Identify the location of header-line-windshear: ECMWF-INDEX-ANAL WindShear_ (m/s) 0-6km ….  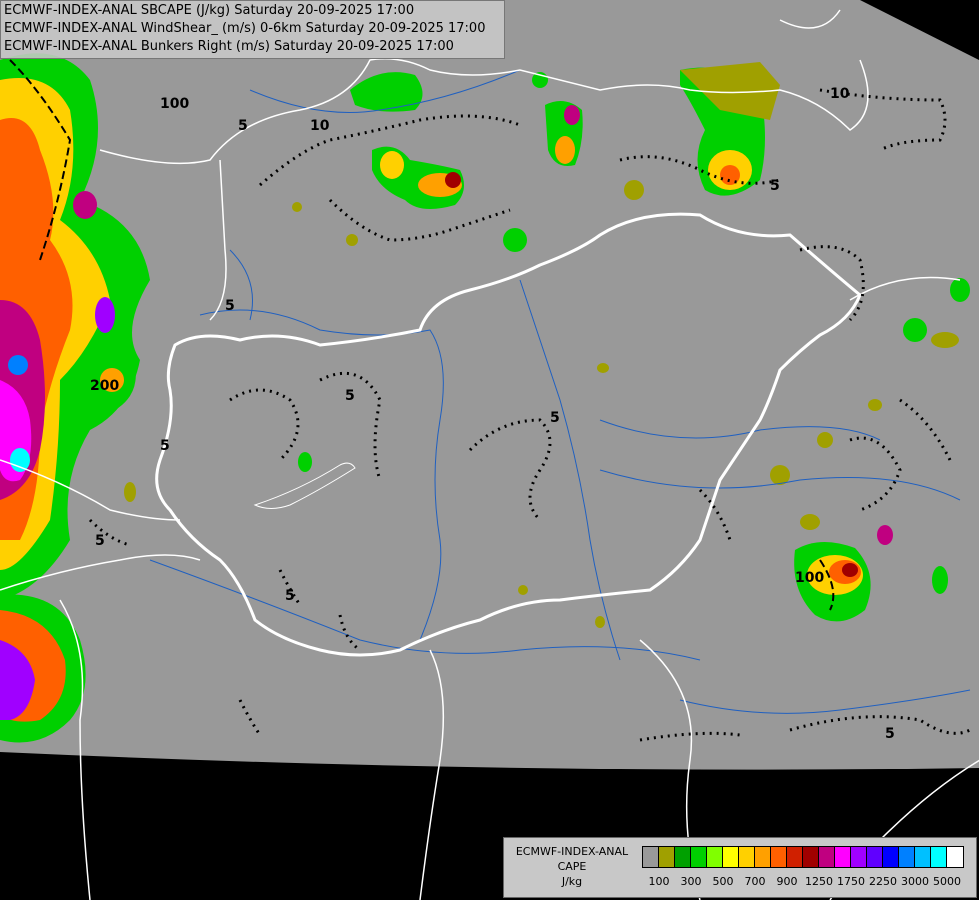
(245, 28).